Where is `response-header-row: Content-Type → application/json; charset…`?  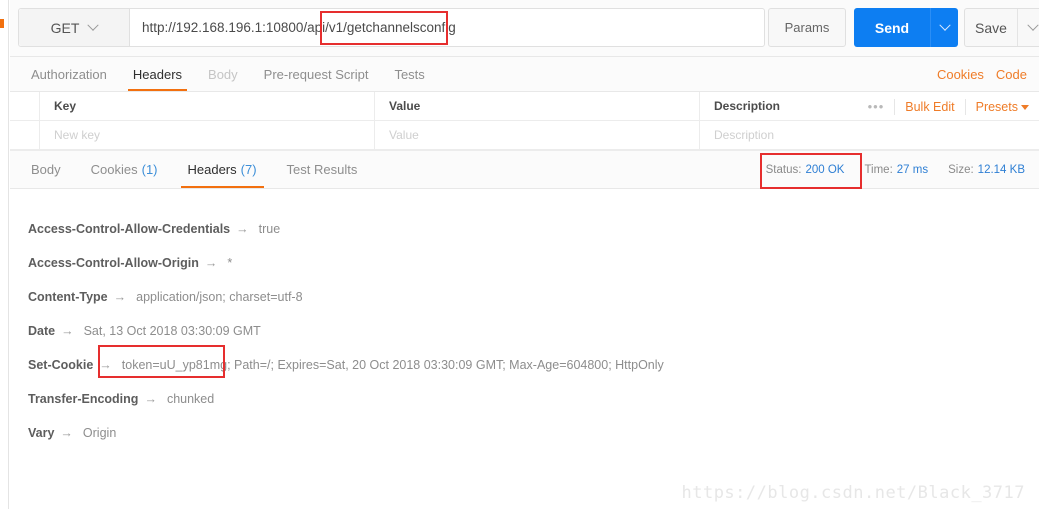
response-header-row: Content-Type → application/json; charset… is located at coordinates (533, 297).